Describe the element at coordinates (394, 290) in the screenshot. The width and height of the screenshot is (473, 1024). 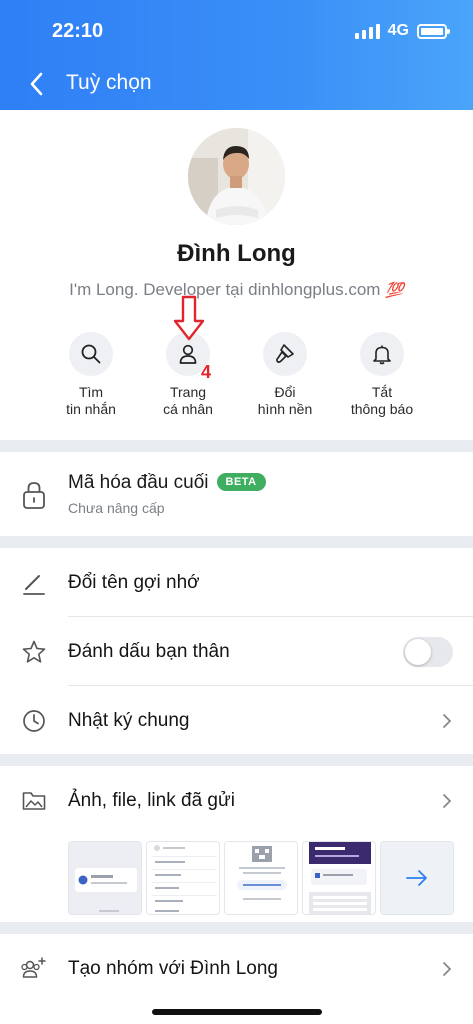
I see `hundred-points-icon: 💯` at that location.